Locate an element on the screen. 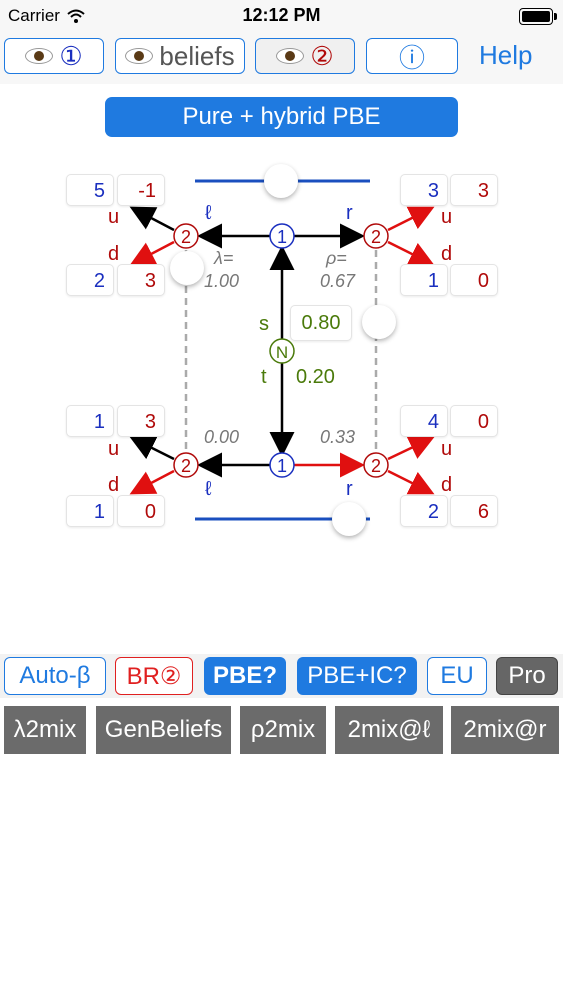 The height and width of the screenshot is (1000, 563). mix-bar: λ2mix GenBeliefs ρ2mix 2mix@ℓ 2mix@r is located at coordinates (281, 730).